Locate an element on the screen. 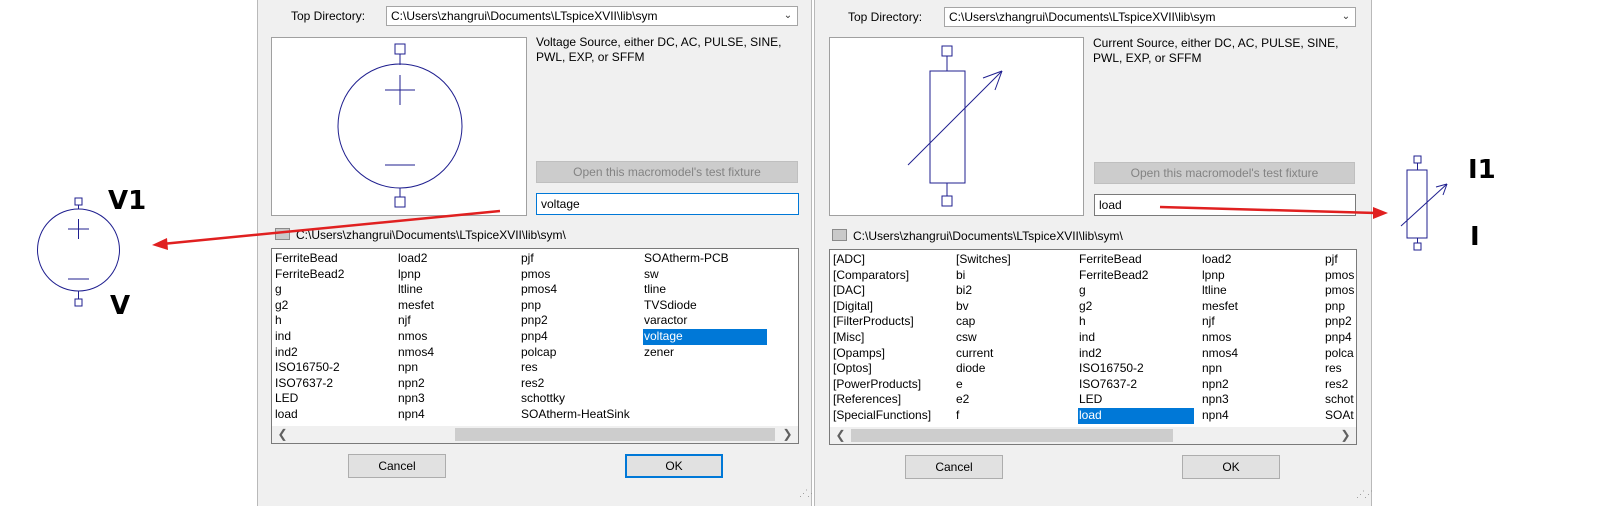  arrow-to-voltage-symbol is located at coordinates (331, 227).